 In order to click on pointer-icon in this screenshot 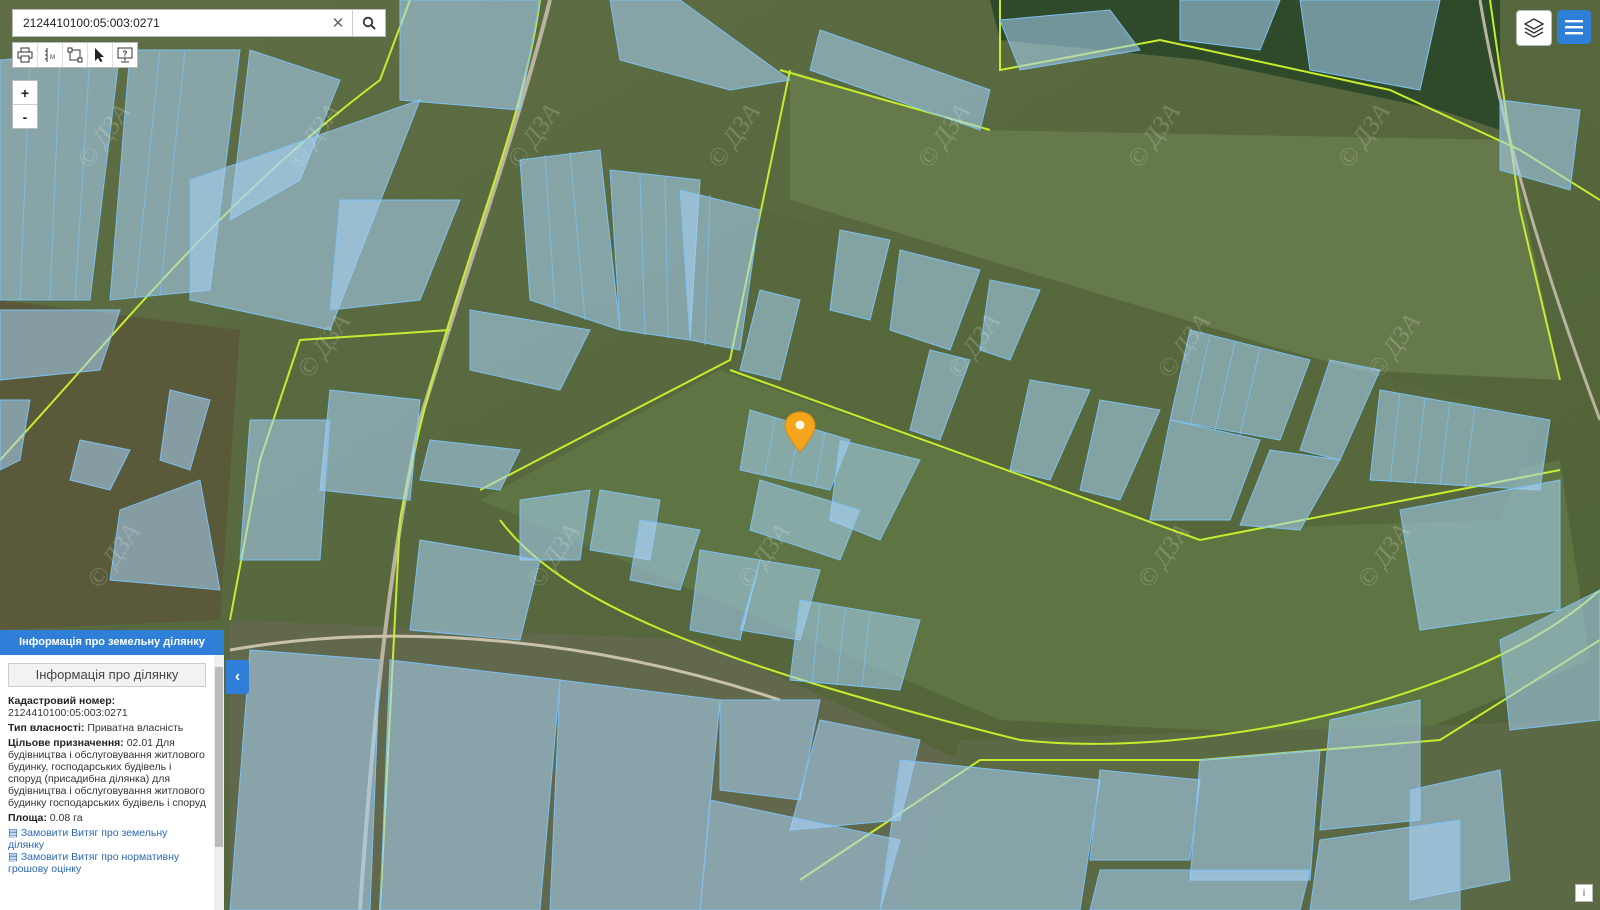, I will do `click(99, 55)`.